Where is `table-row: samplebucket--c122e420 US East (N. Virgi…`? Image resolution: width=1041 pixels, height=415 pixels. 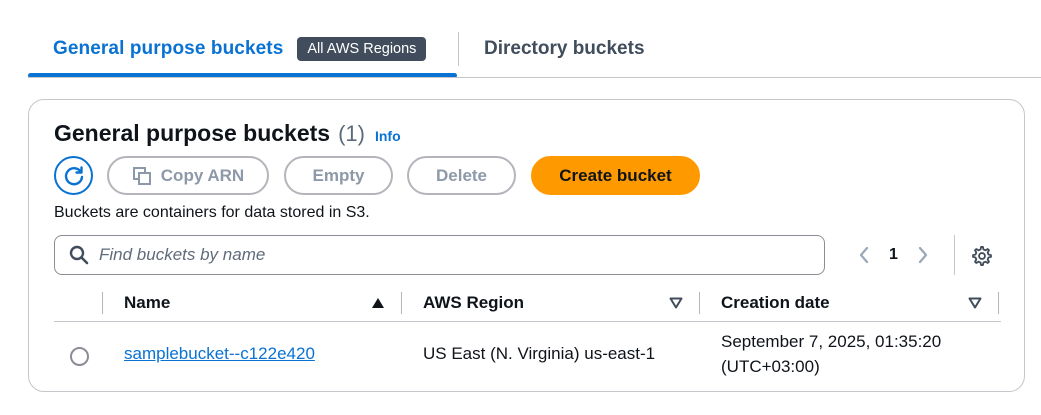 table-row: samplebucket--c122e420 US East (N. Virgi… is located at coordinates (527, 355).